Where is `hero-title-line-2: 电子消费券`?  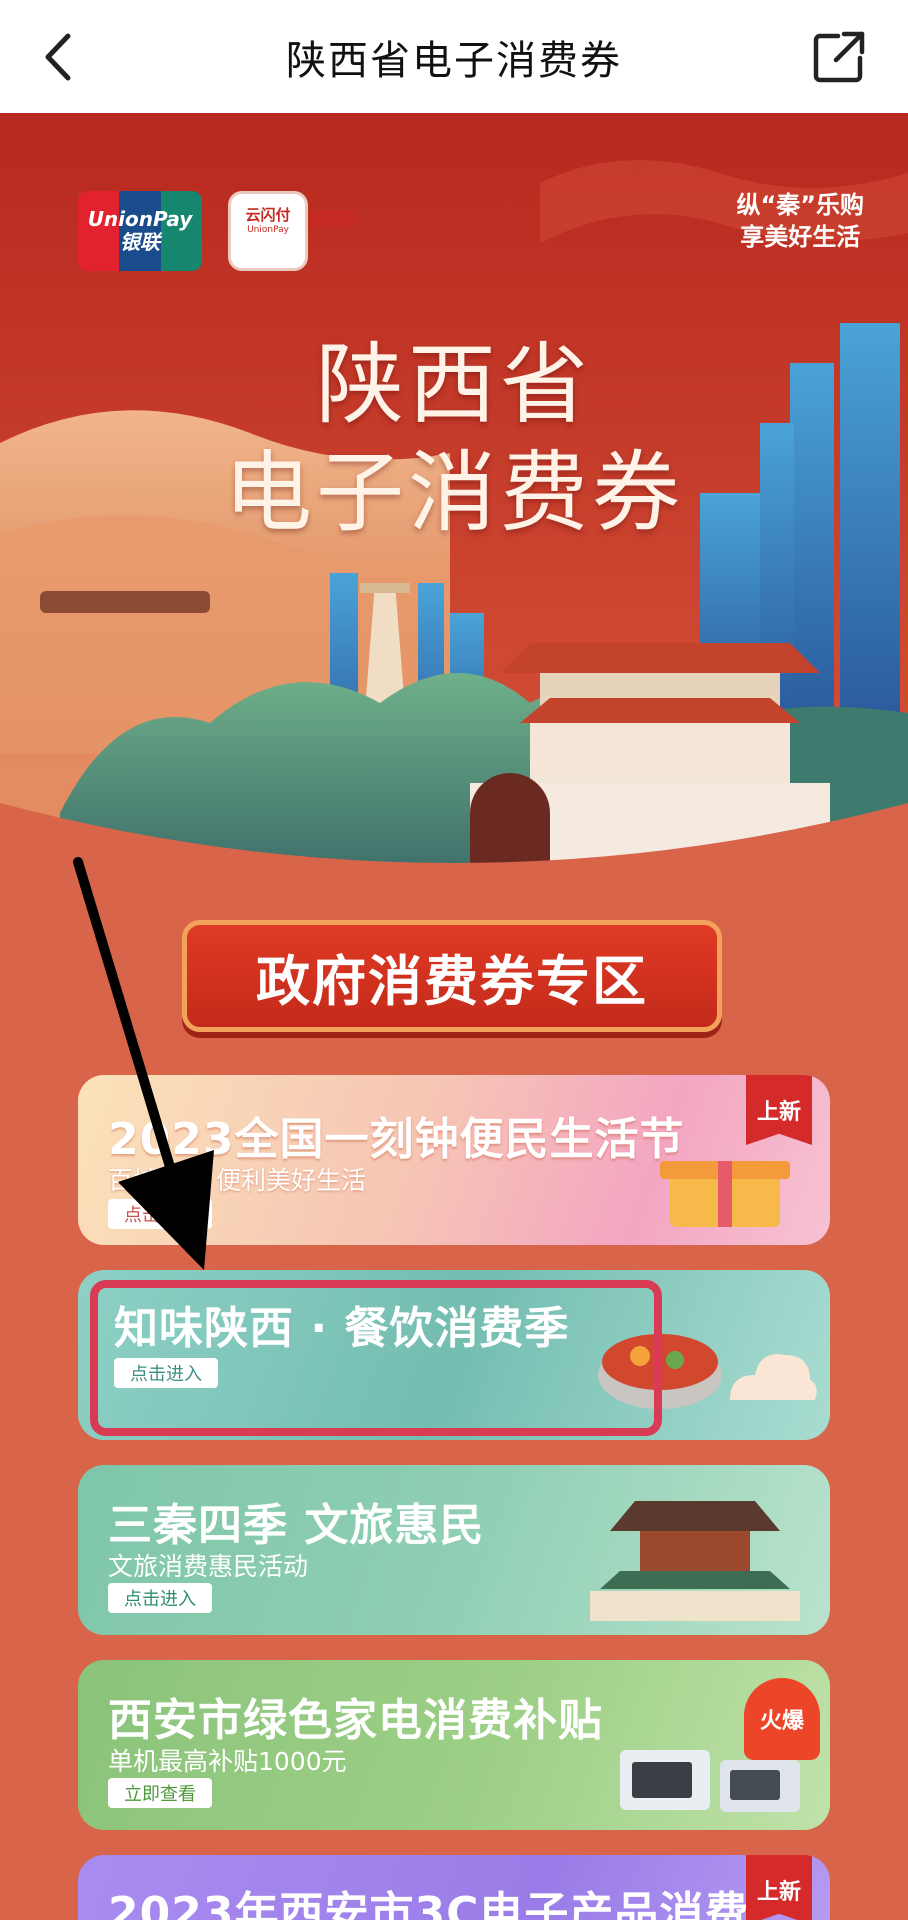 hero-title-line-2: 电子消费券 is located at coordinates (453, 492).